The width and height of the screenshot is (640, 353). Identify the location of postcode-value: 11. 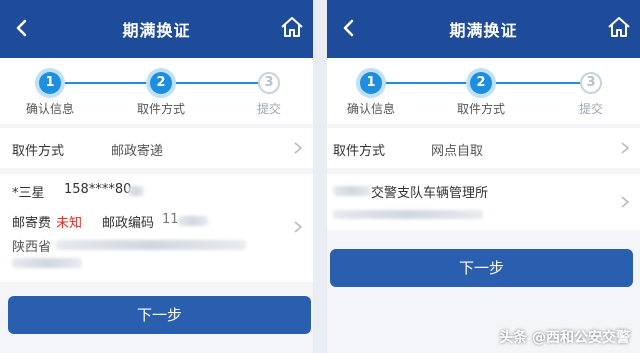
(170, 219).